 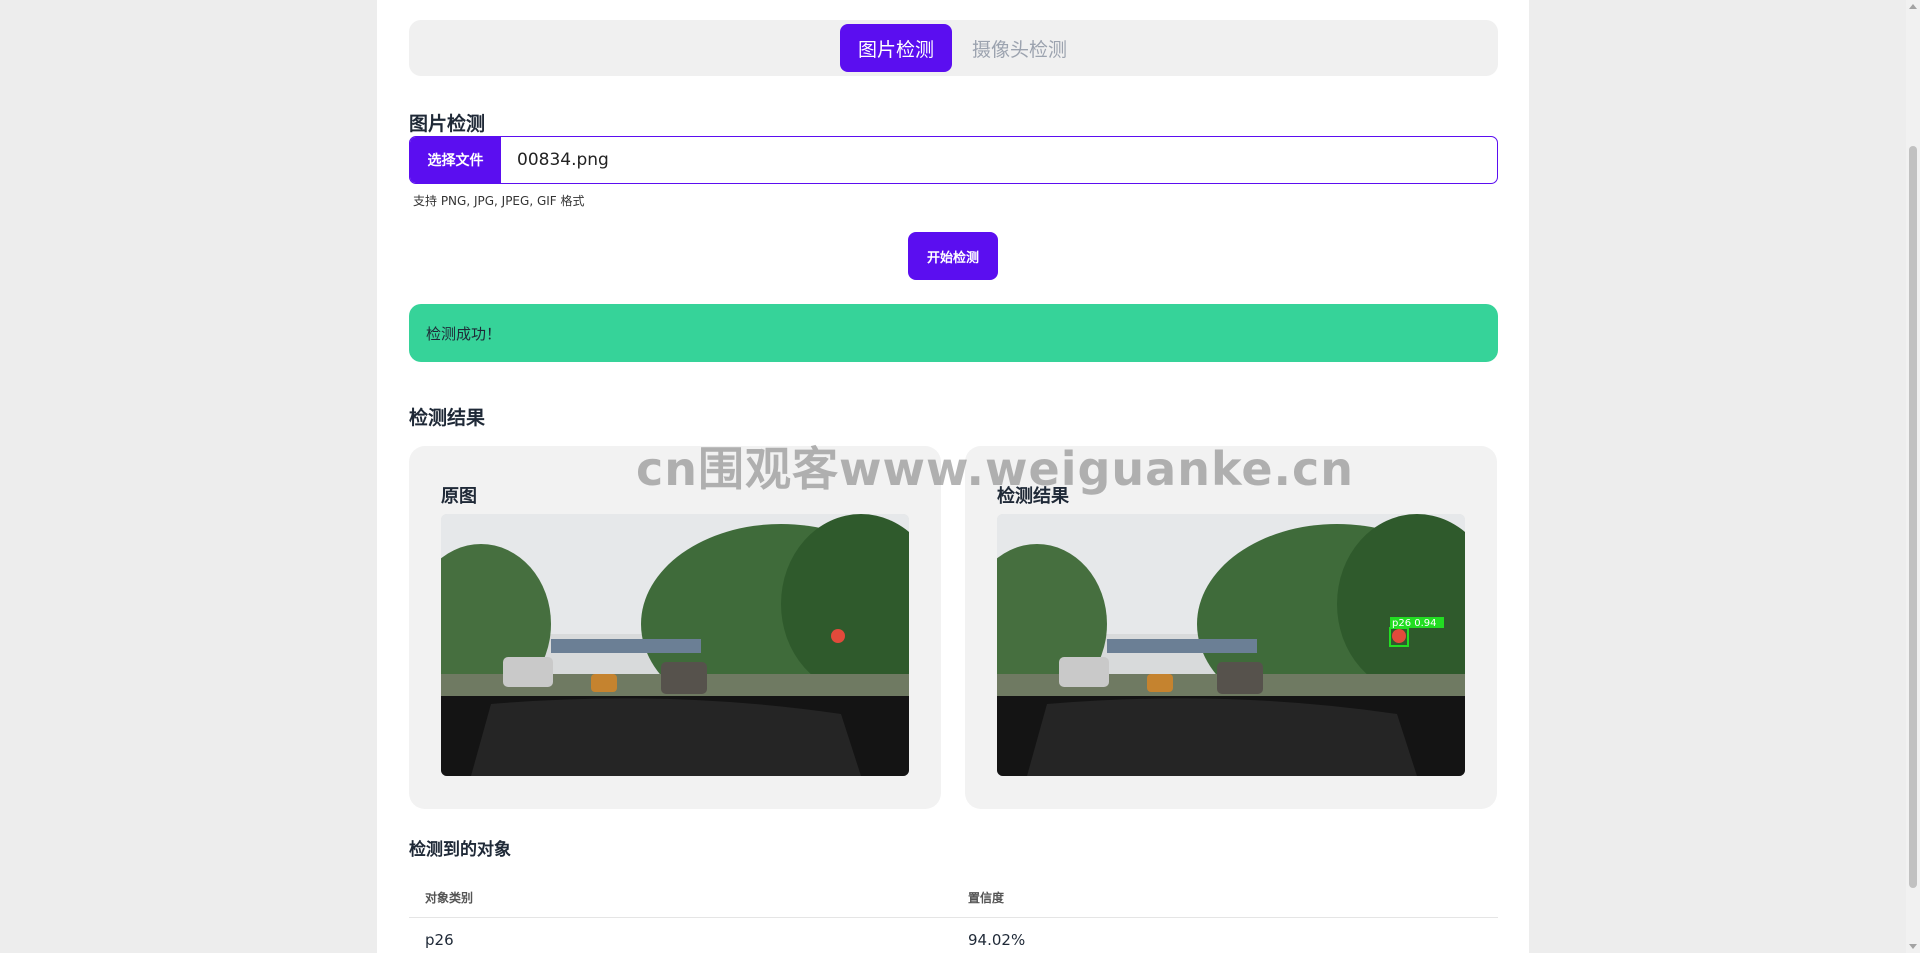 I want to click on street-scene-image, so click(x=675, y=645).